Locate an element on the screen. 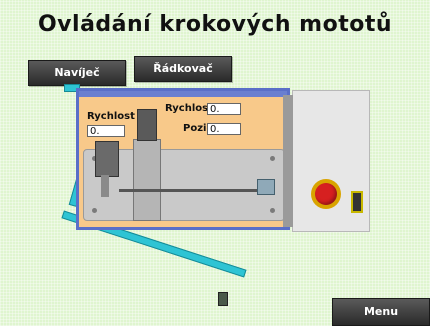 Image resolution: width=430 pixels, height=326 pixels. menu-button: Menu is located at coordinates (381, 312).